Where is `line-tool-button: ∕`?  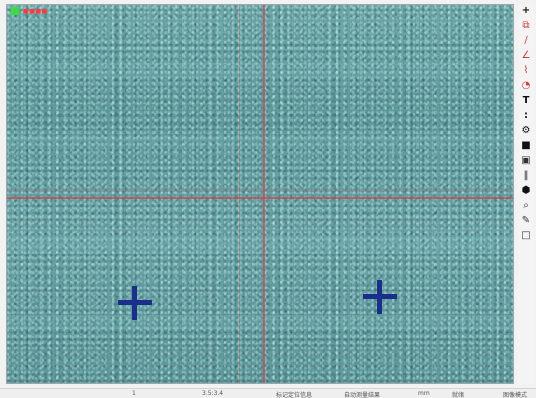 line-tool-button: ∕ is located at coordinates (526, 41).